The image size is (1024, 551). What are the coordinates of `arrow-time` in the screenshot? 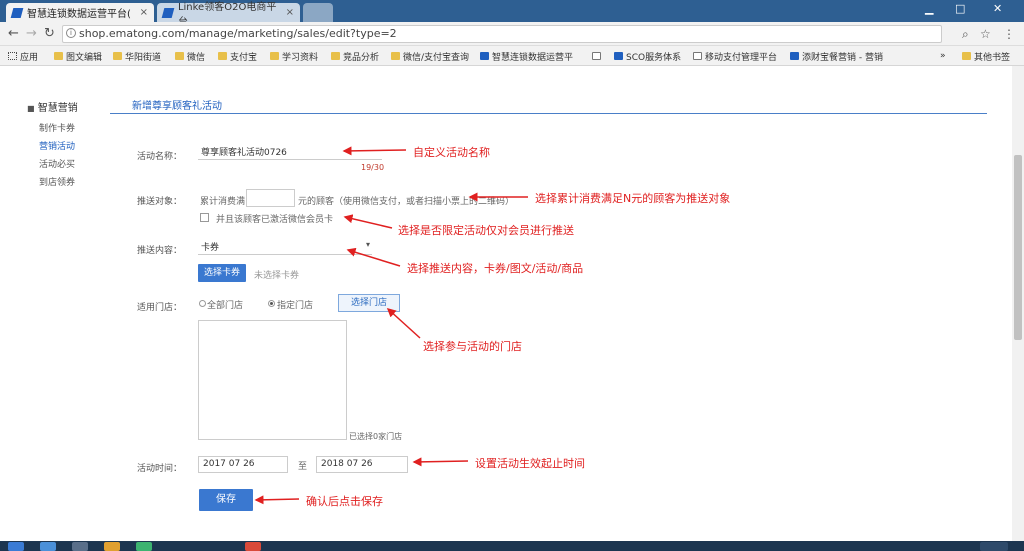 It's located at (440, 462).